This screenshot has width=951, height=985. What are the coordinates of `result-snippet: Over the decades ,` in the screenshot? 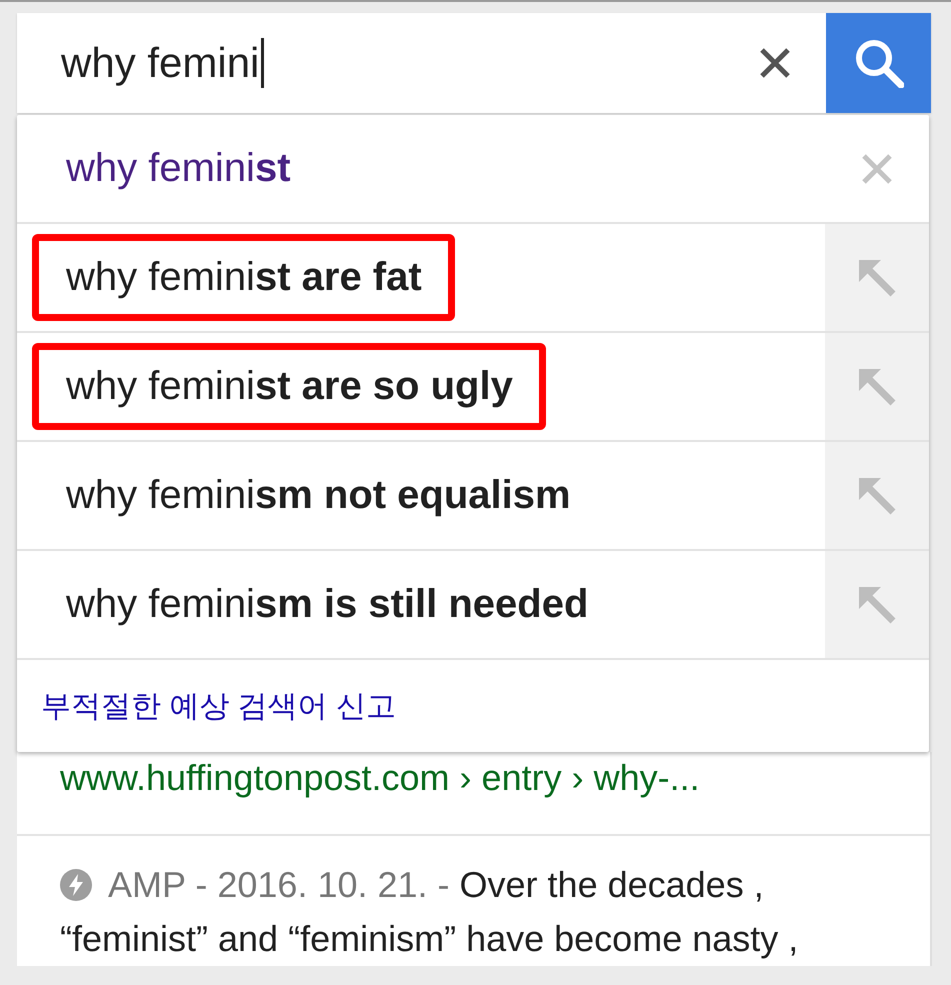 It's located at (612, 885).